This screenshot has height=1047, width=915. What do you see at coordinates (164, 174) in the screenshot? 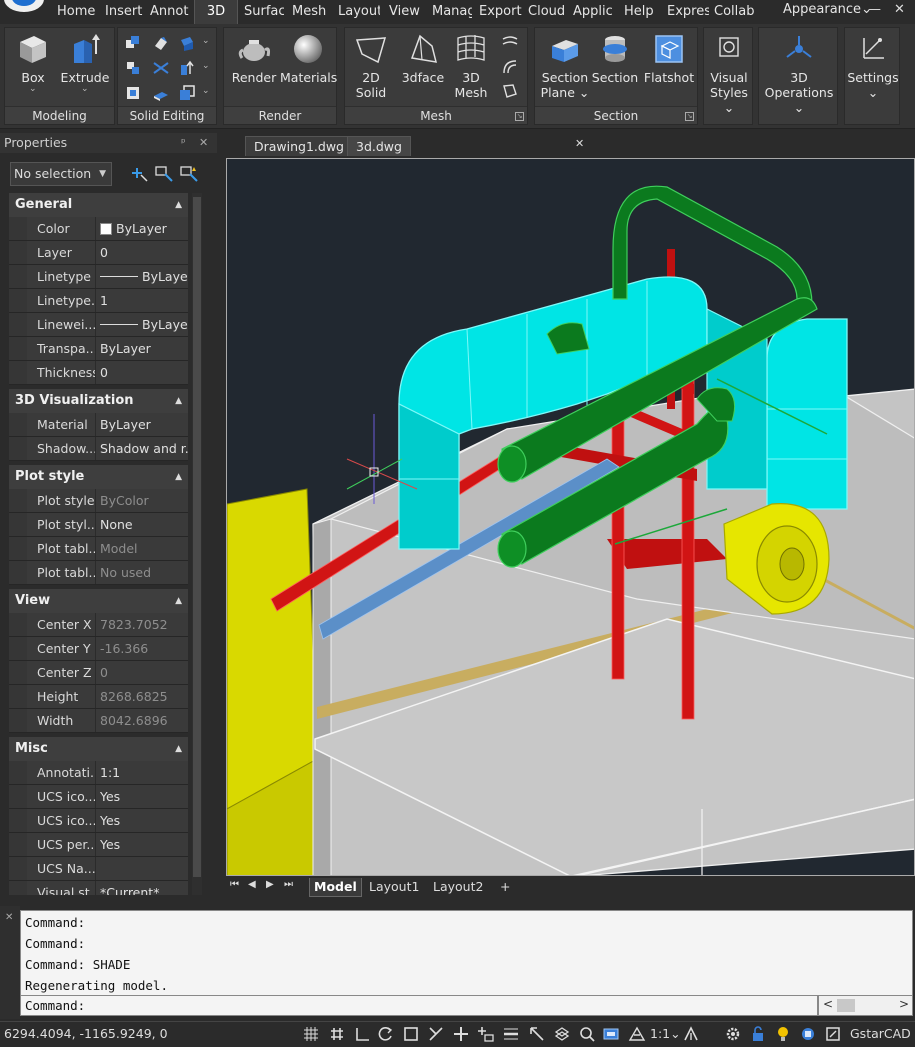
I see `select-objects-icon` at bounding box center [164, 174].